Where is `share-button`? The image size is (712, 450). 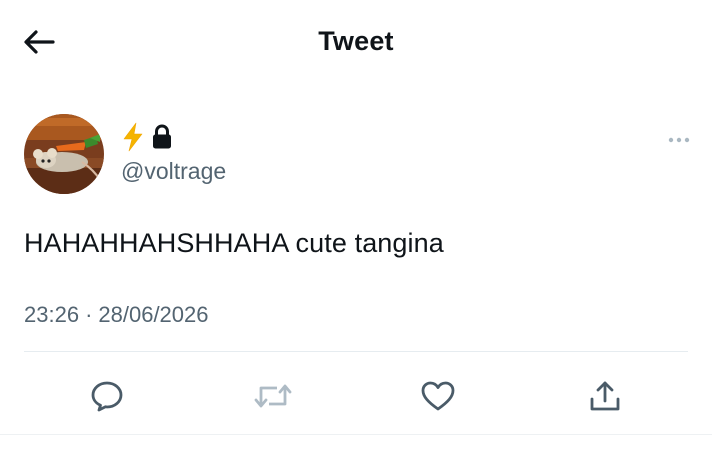
share-button is located at coordinates (605, 396).